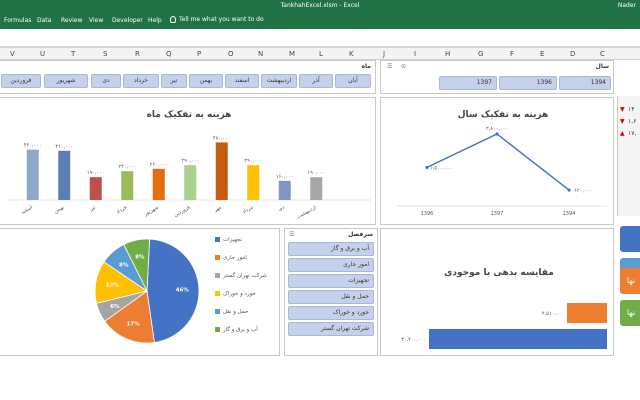 The height and width of the screenshot is (400, 640). Describe the element at coordinates (73, 54) in the screenshot. I see `column-header: T` at that location.